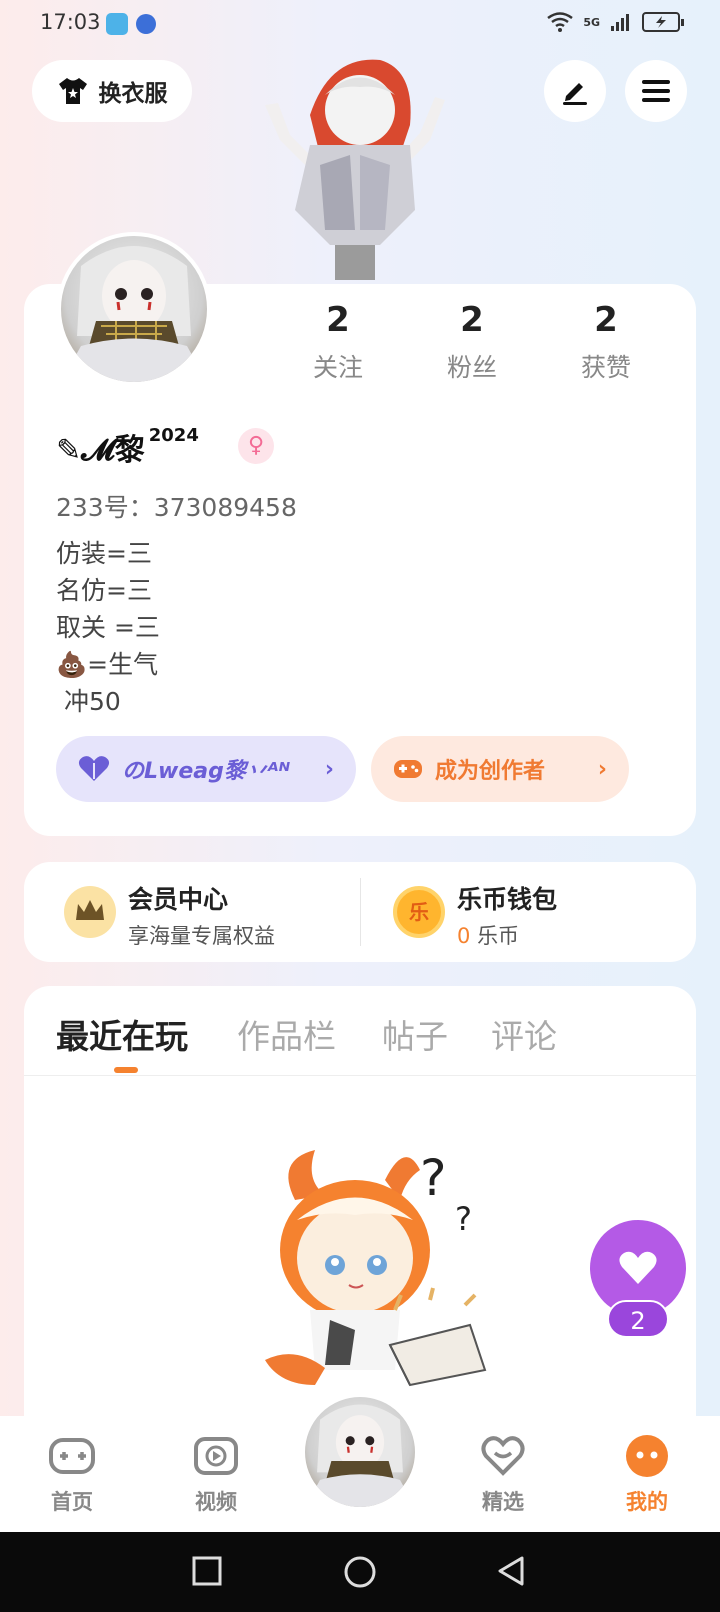 The image size is (720, 1612). I want to click on female-gender-icon: ♀, so click(256, 446).